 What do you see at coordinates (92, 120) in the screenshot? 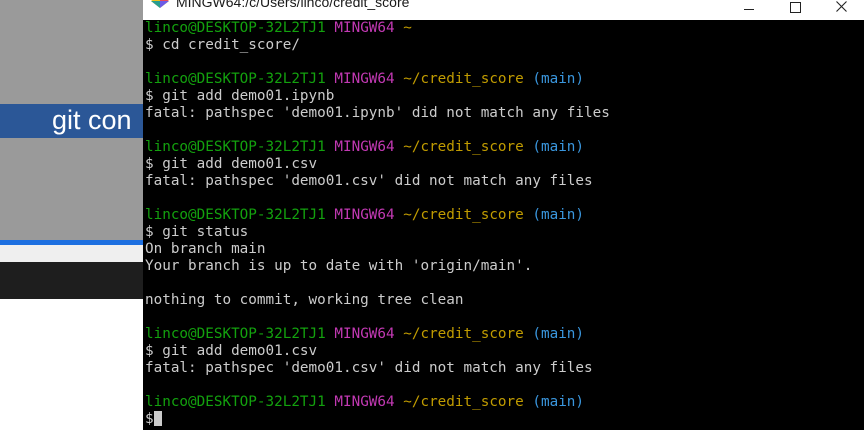
I see `background-banner-text: git con` at bounding box center [92, 120].